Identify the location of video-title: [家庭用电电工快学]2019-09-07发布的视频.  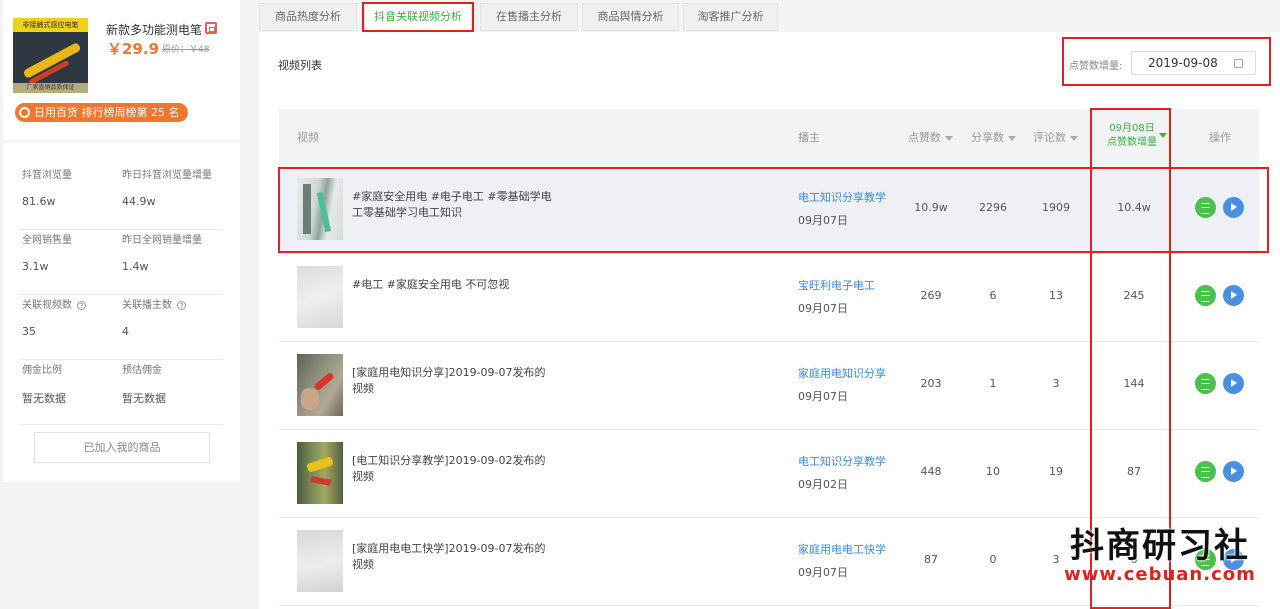
(452, 557).